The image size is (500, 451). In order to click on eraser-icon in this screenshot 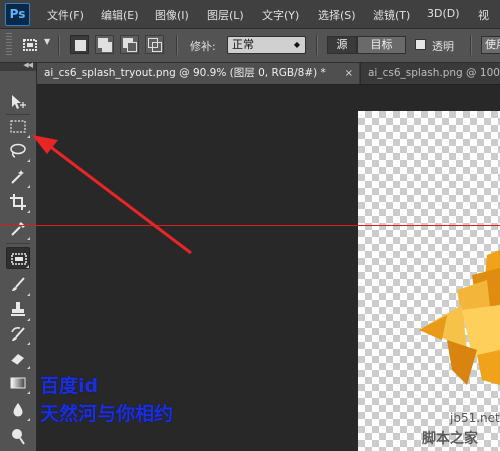, I will do `click(17, 360)`.